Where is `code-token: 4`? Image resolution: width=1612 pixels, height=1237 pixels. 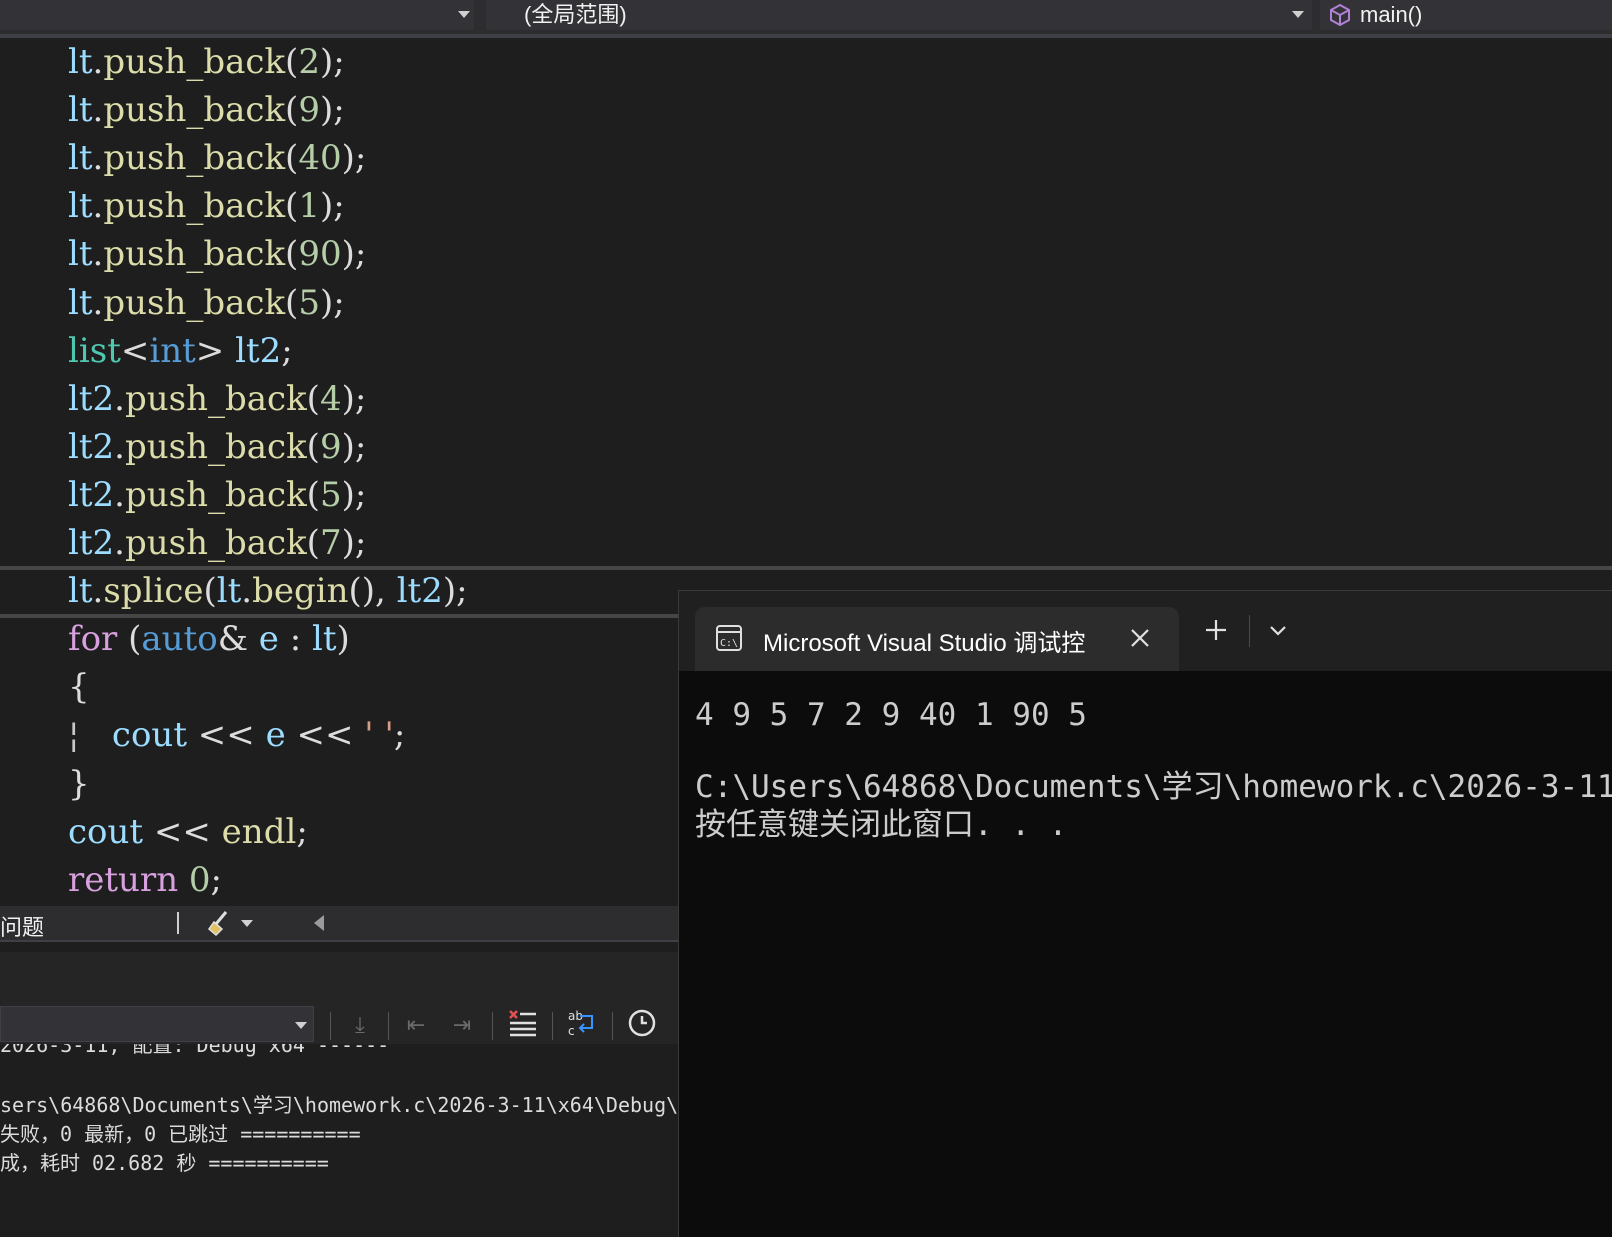 code-token: 4 is located at coordinates (330, 398).